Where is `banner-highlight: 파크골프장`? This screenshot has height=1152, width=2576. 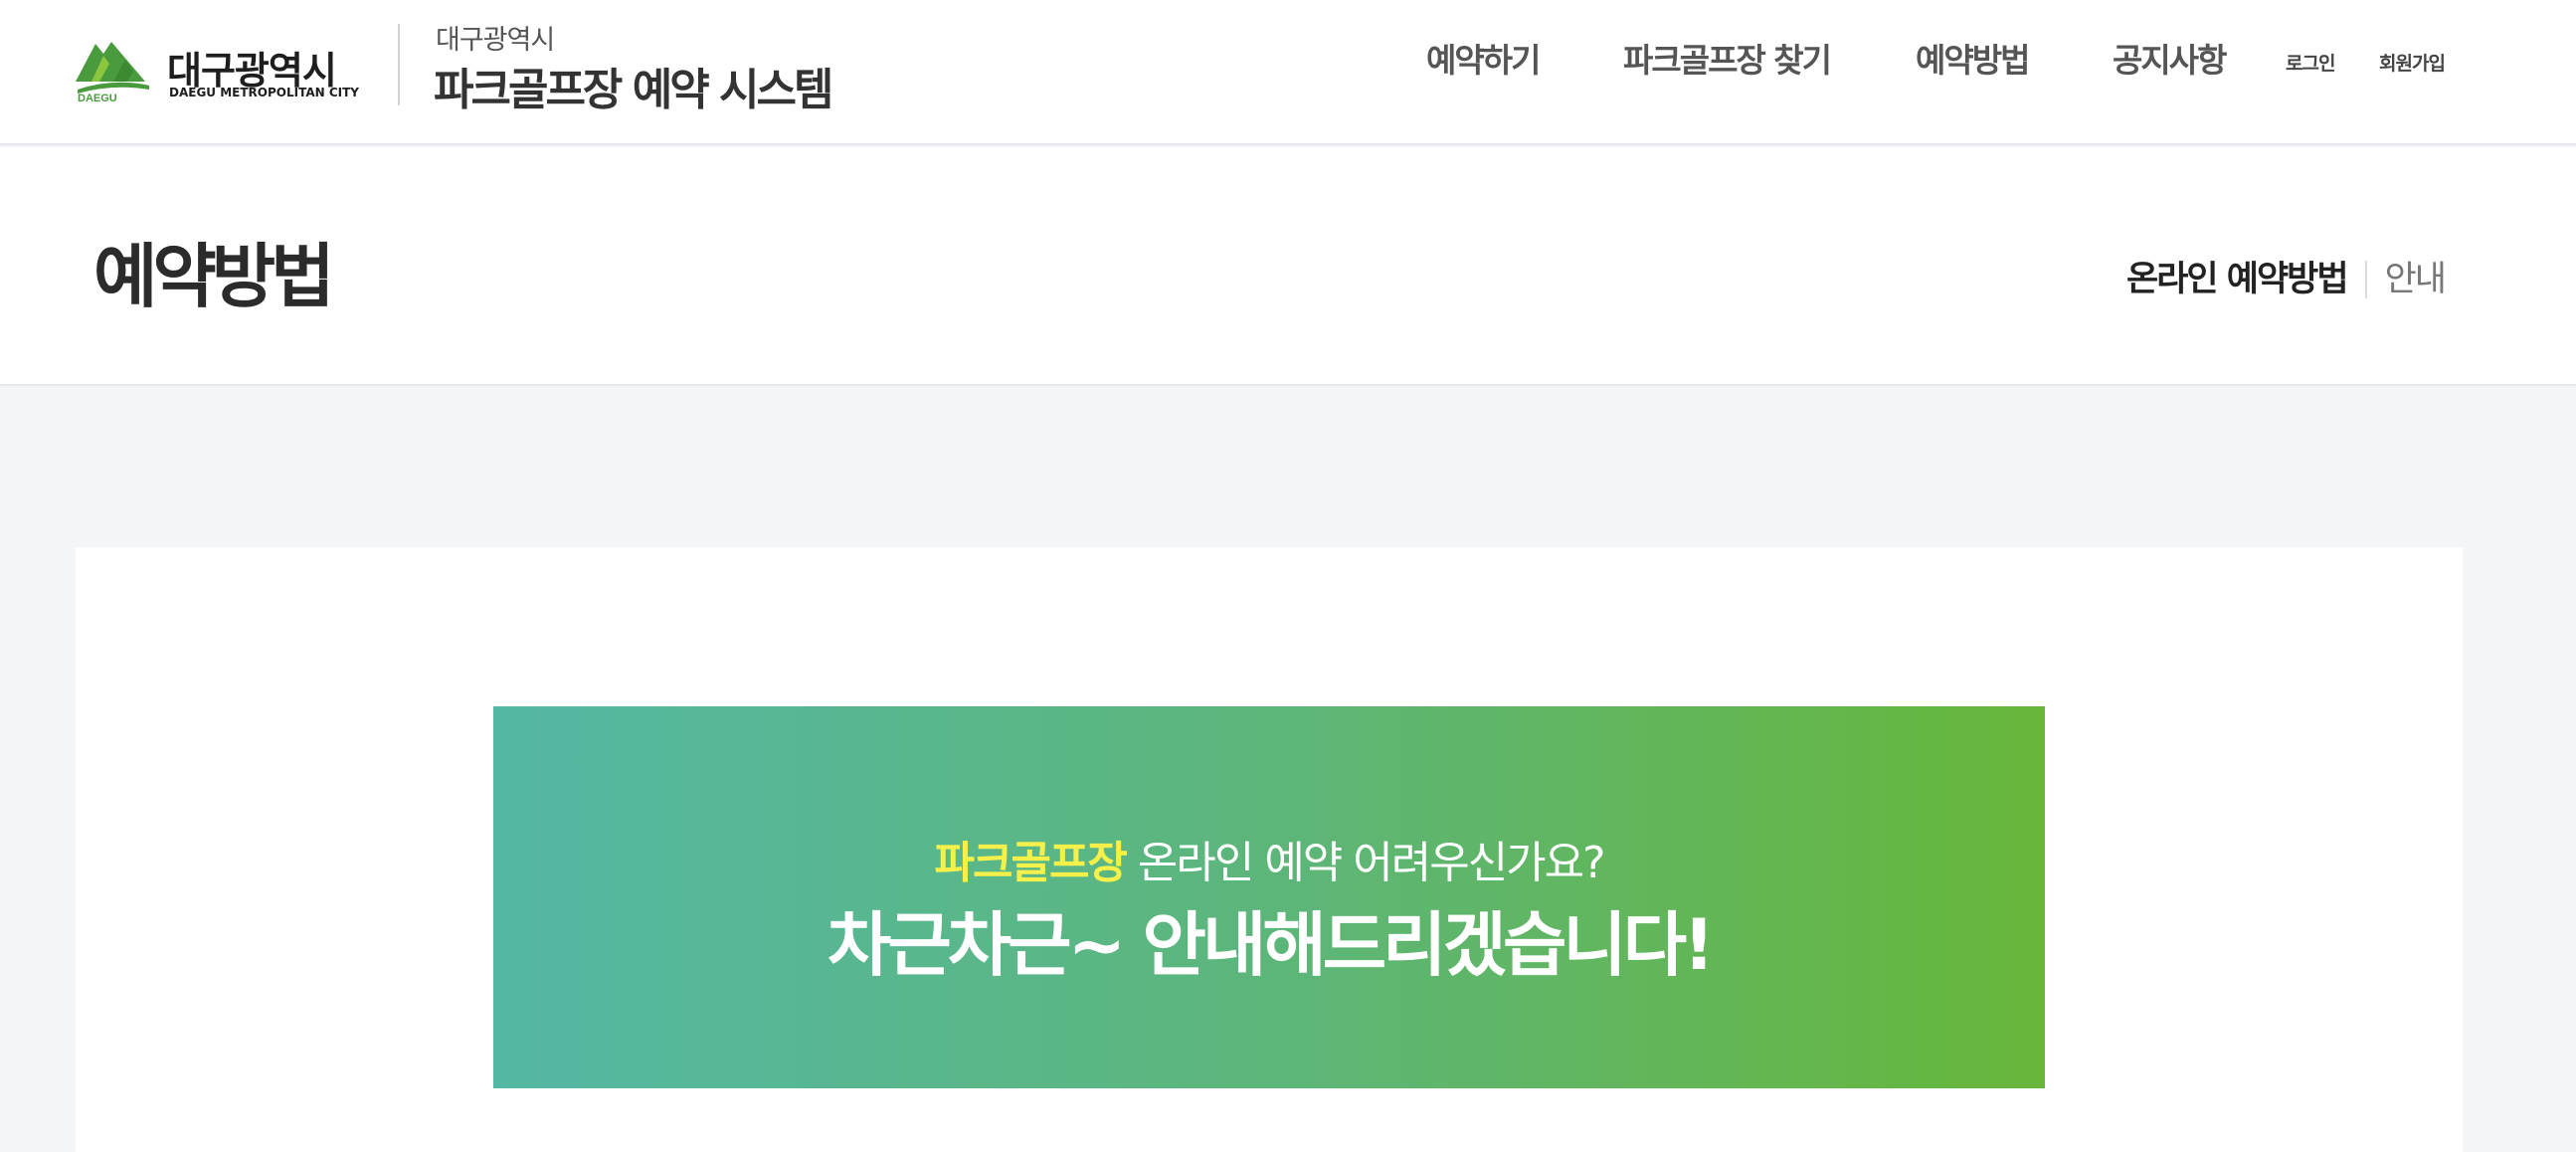
banner-highlight: 파크골프장 is located at coordinates (1031, 863).